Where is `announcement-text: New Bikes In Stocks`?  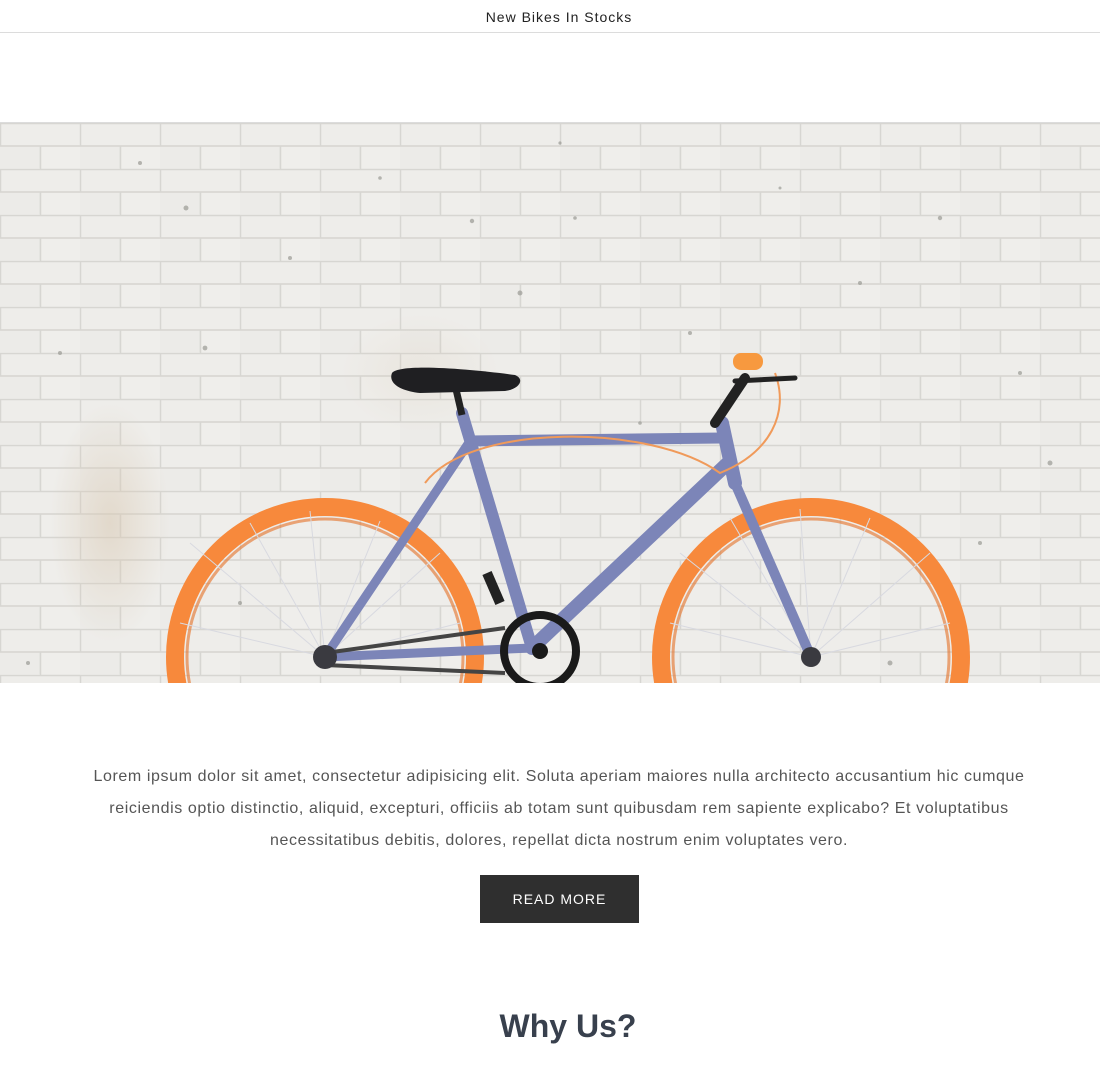
announcement-text: New Bikes In Stocks is located at coordinates (559, 16).